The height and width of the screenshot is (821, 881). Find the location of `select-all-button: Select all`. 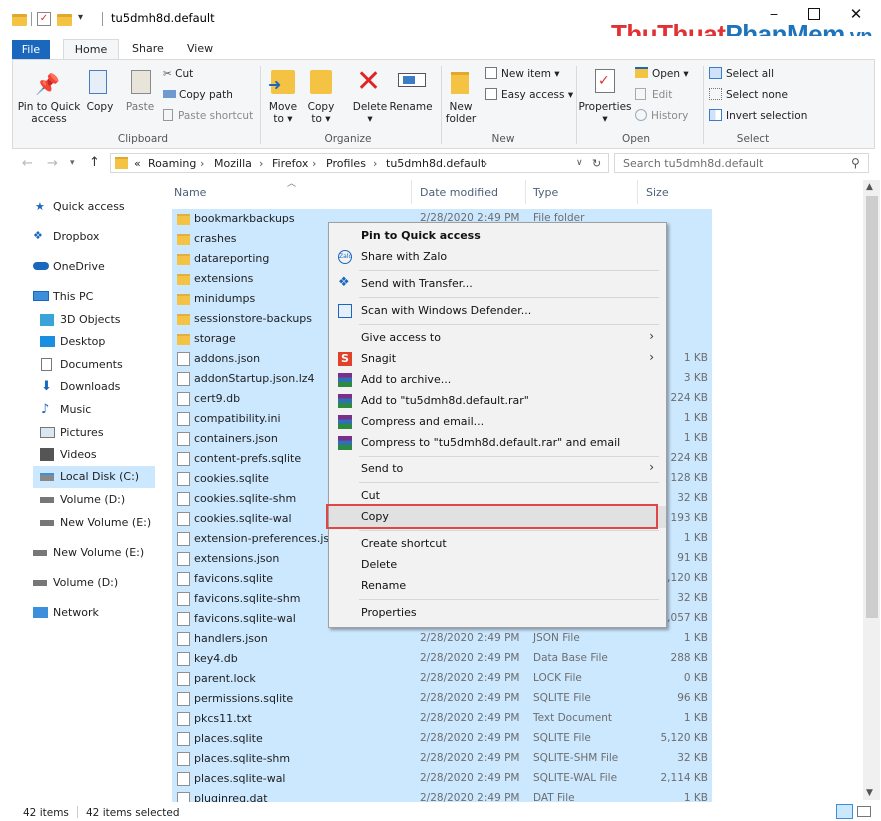

select-all-button: Select all is located at coordinates (741, 74).